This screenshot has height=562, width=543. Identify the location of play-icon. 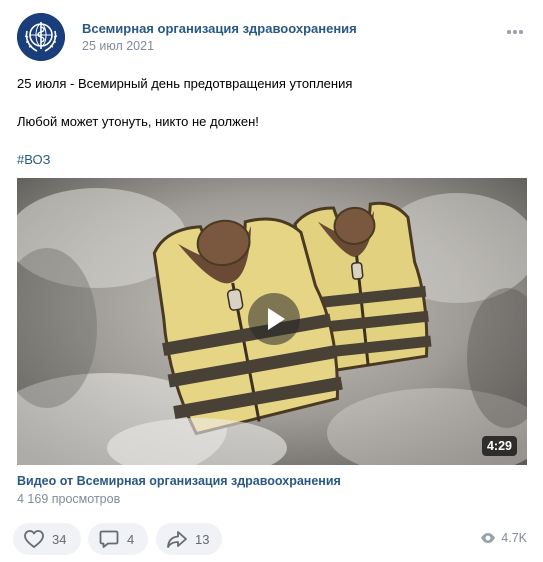
(276, 319).